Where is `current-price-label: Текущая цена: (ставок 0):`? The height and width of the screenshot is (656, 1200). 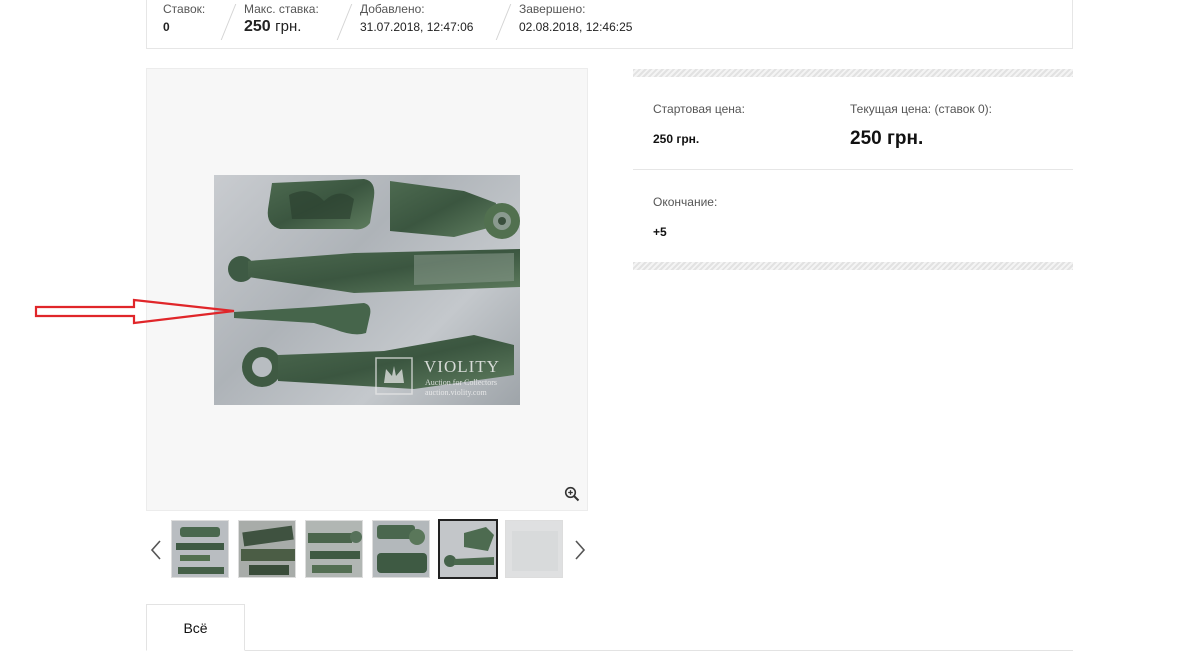 current-price-label: Текущая цена: (ставок 0): is located at coordinates (921, 109).